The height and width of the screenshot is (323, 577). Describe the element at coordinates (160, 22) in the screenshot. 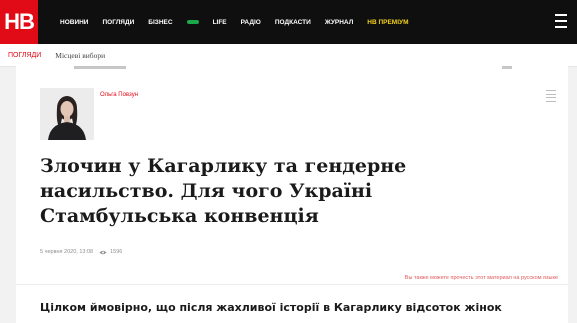

I see `nav-item-2: БІЗНЕС` at that location.